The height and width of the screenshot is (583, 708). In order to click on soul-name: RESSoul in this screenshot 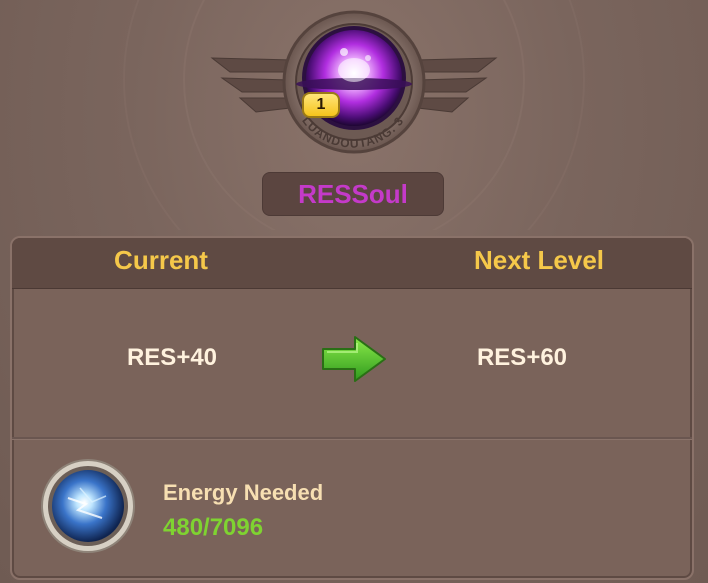, I will do `click(353, 194)`.